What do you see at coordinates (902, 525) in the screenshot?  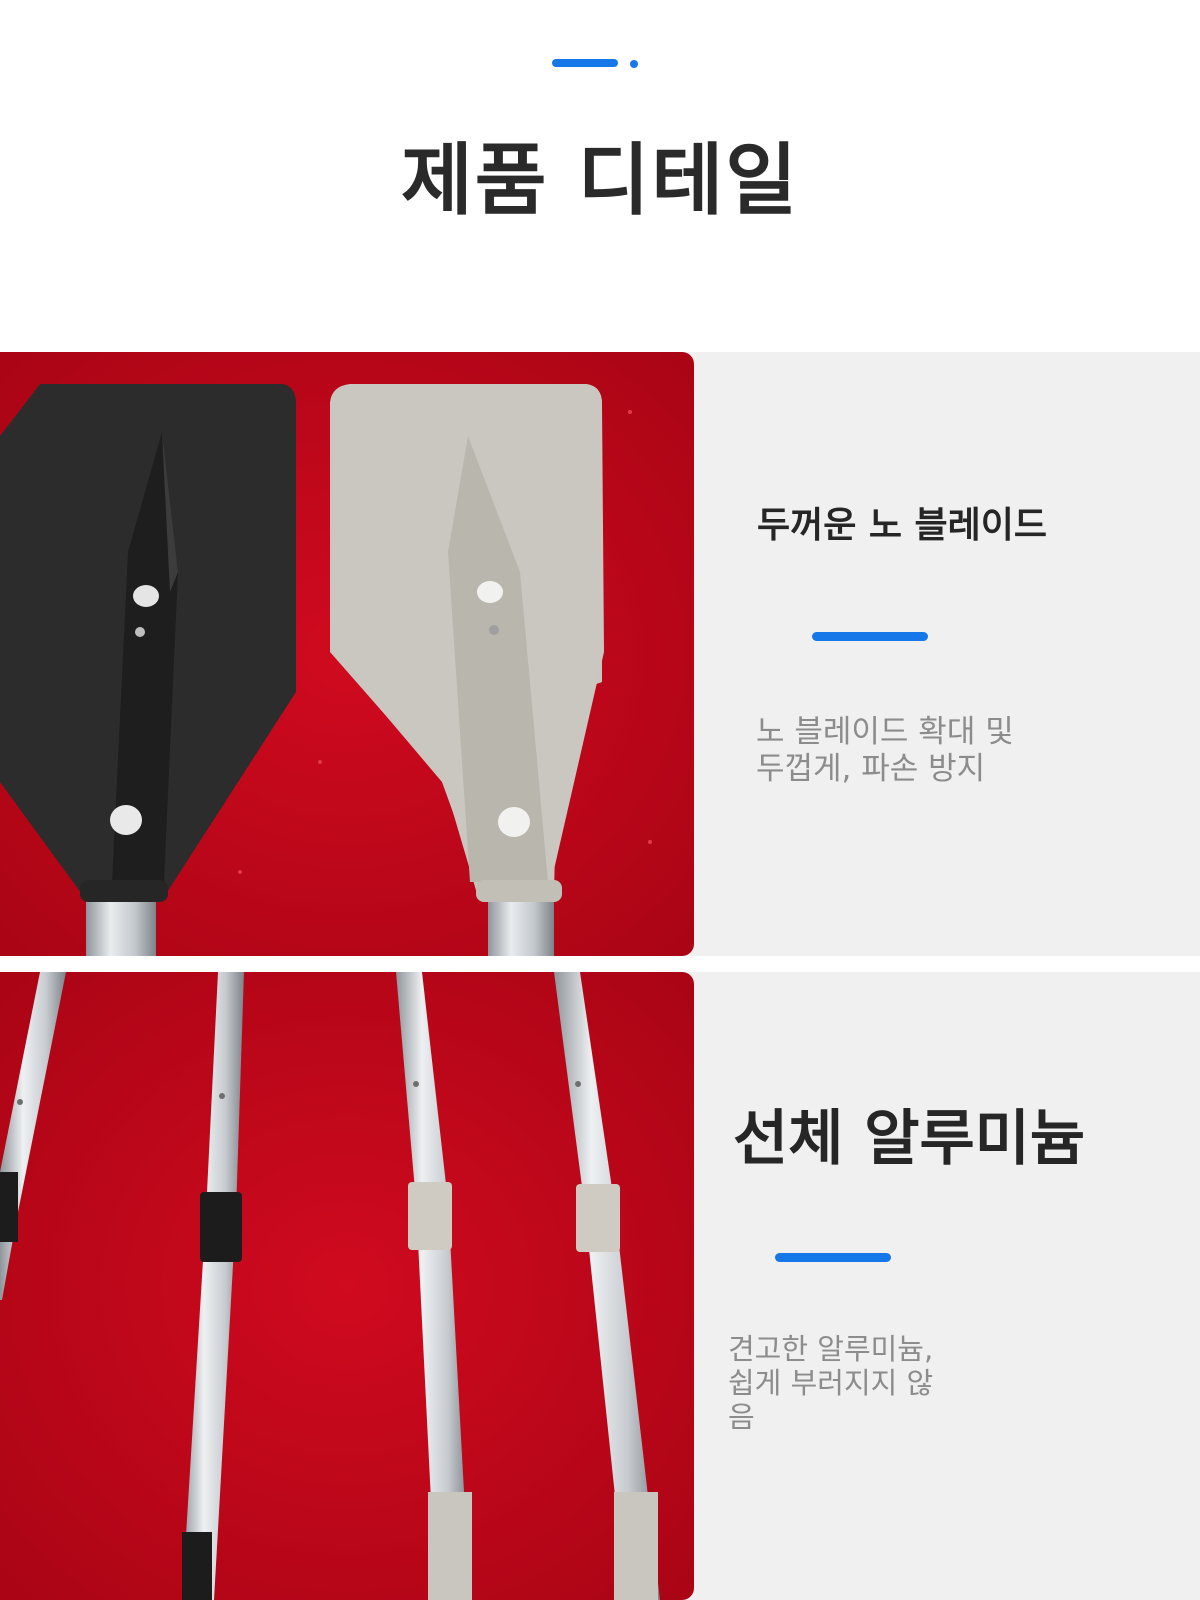 I see `feature-title: 두꺼운 노 블레이드` at bounding box center [902, 525].